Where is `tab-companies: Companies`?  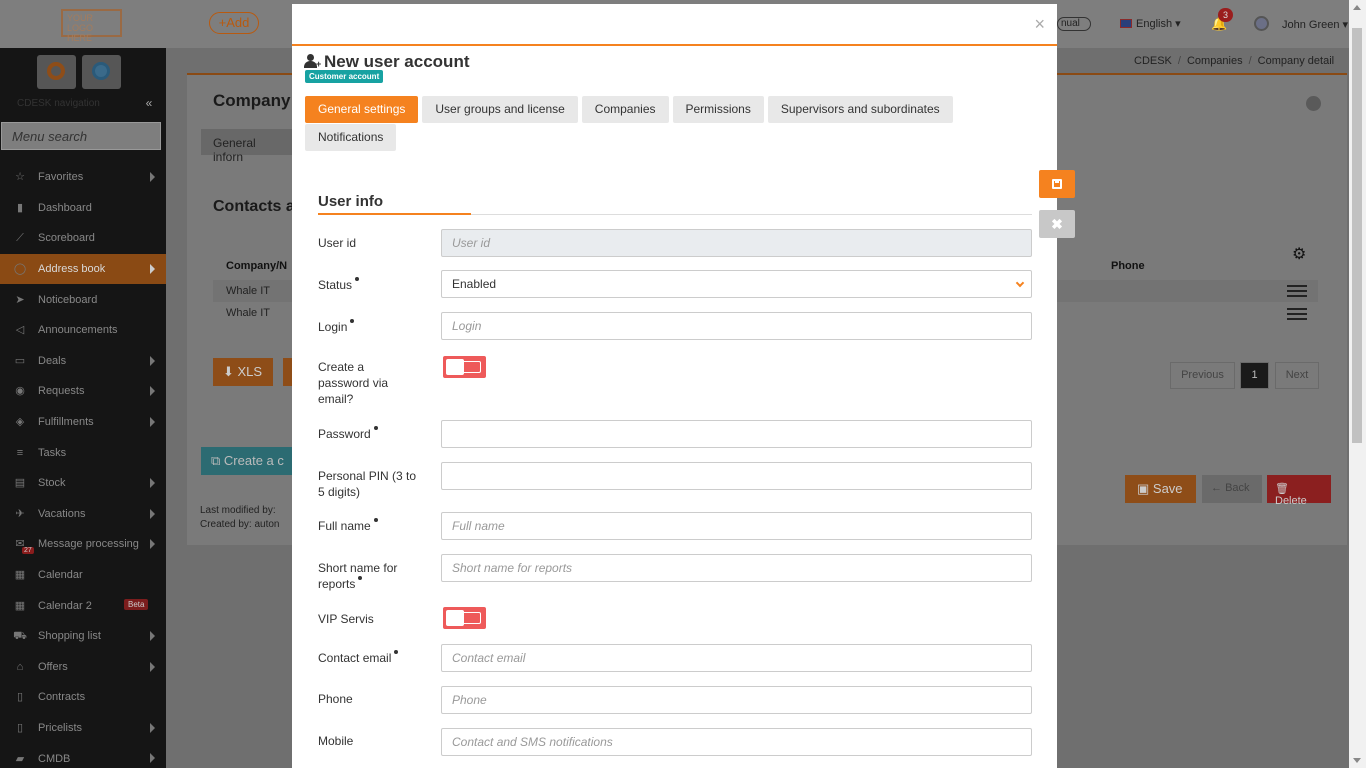
tab-companies: Companies is located at coordinates (625, 109).